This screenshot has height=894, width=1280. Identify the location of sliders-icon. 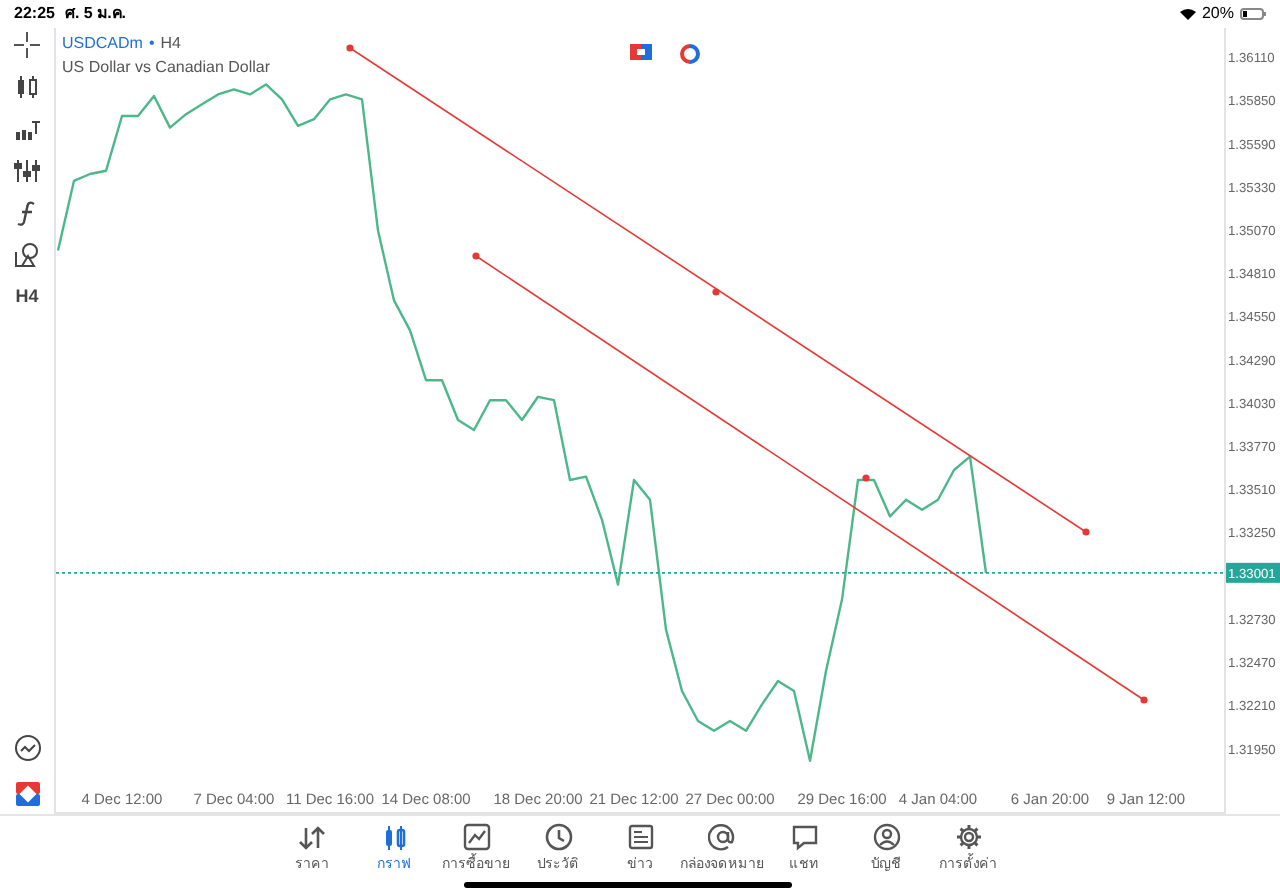
(27, 171).